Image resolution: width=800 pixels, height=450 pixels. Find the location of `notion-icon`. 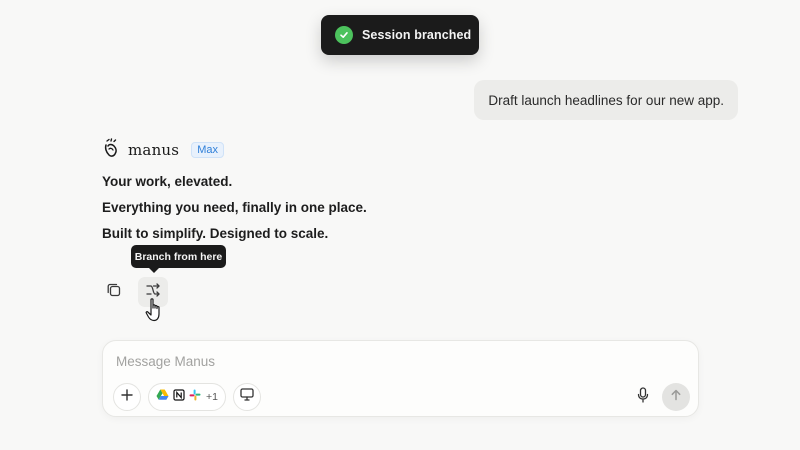

notion-icon is located at coordinates (179, 397).